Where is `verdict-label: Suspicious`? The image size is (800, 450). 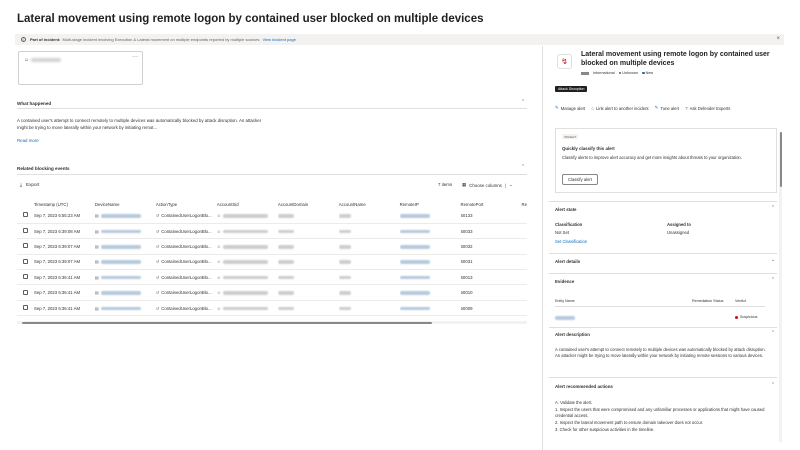
verdict-label: Suspicious is located at coordinates (748, 317).